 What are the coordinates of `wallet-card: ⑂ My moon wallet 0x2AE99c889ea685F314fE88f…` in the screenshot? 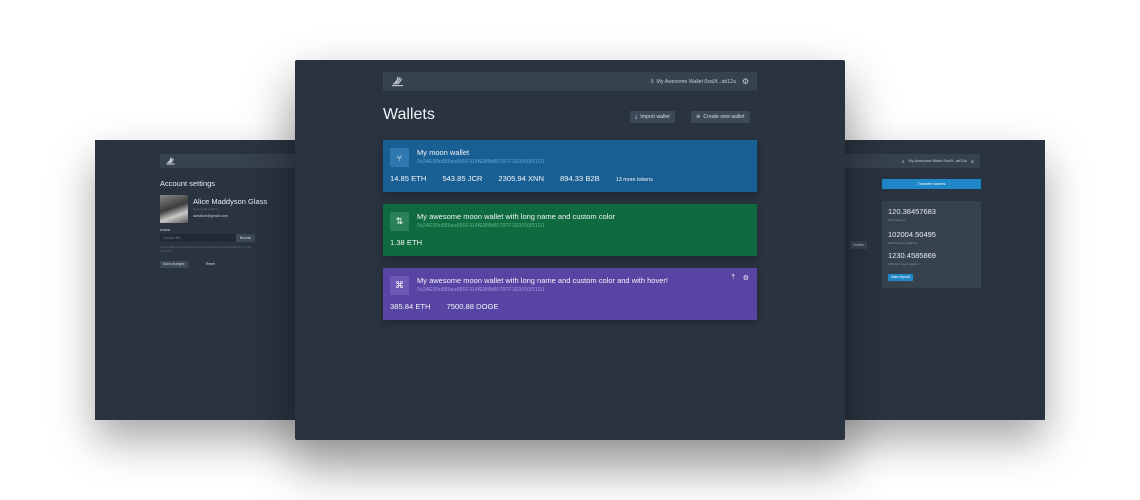 It's located at (570, 166).